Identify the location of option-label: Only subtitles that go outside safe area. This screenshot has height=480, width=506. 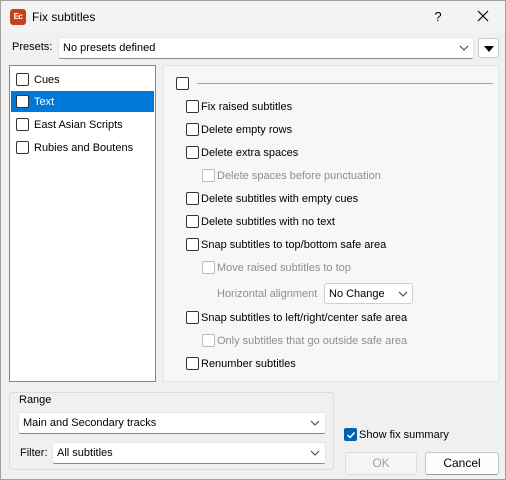
(312, 341).